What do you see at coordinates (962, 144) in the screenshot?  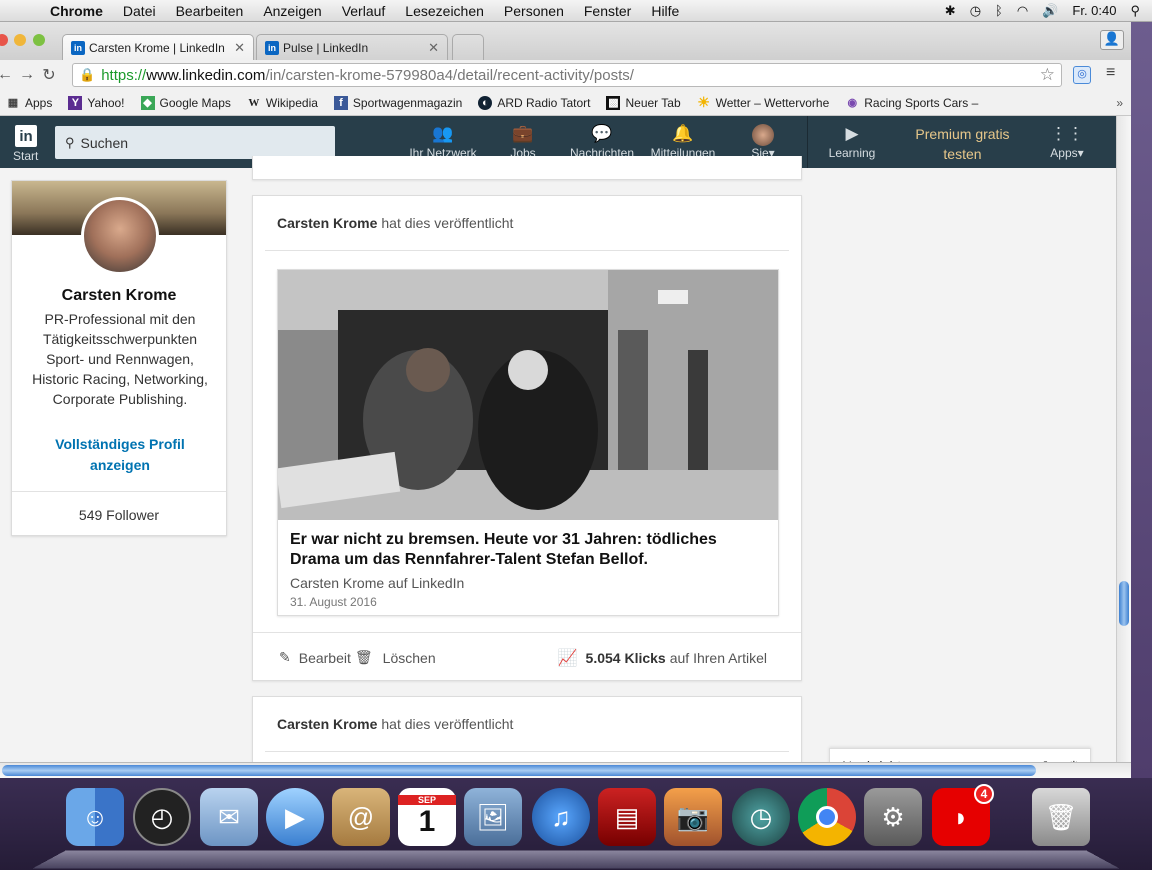 I see `premium-link: Premium gratis testen` at bounding box center [962, 144].